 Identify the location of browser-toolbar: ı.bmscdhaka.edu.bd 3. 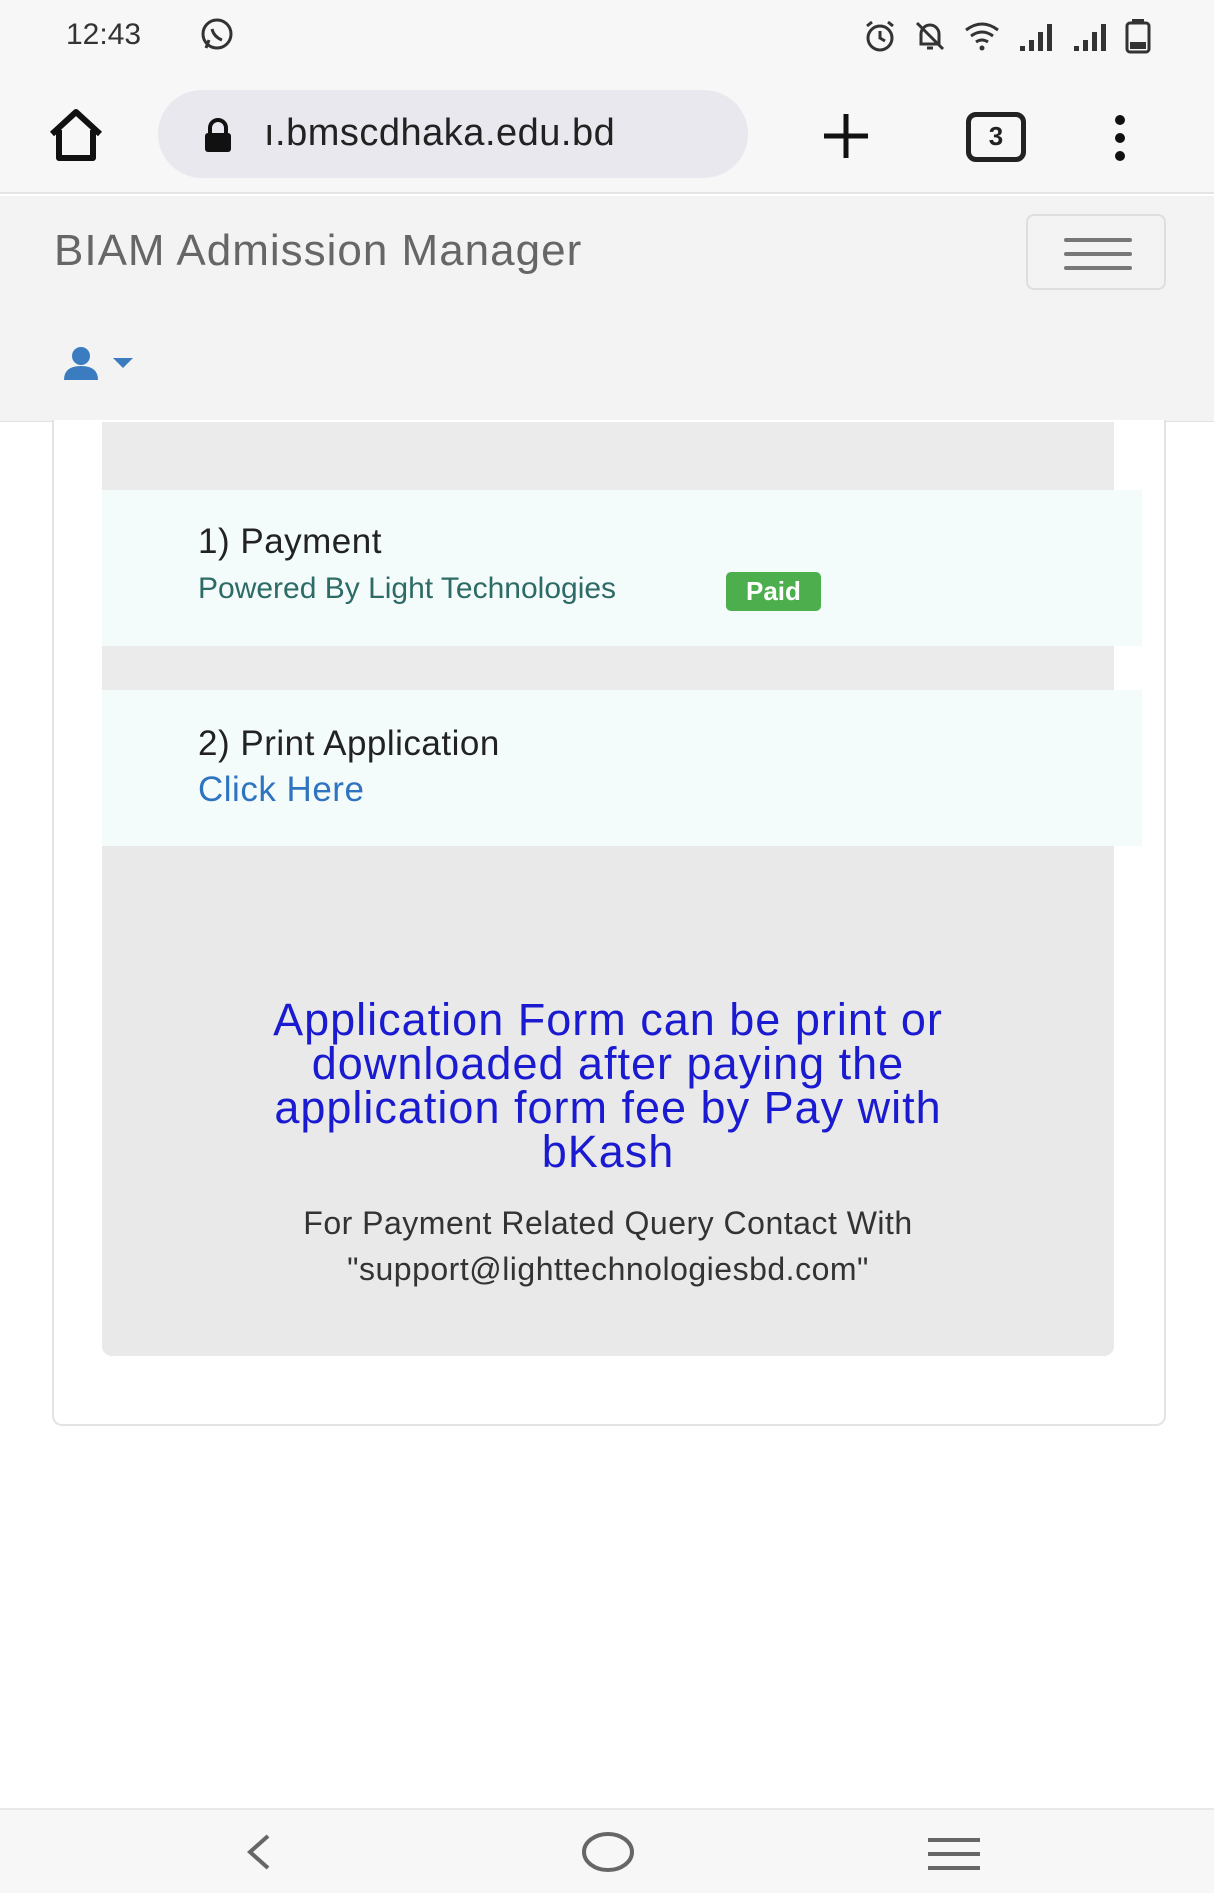
(607, 133).